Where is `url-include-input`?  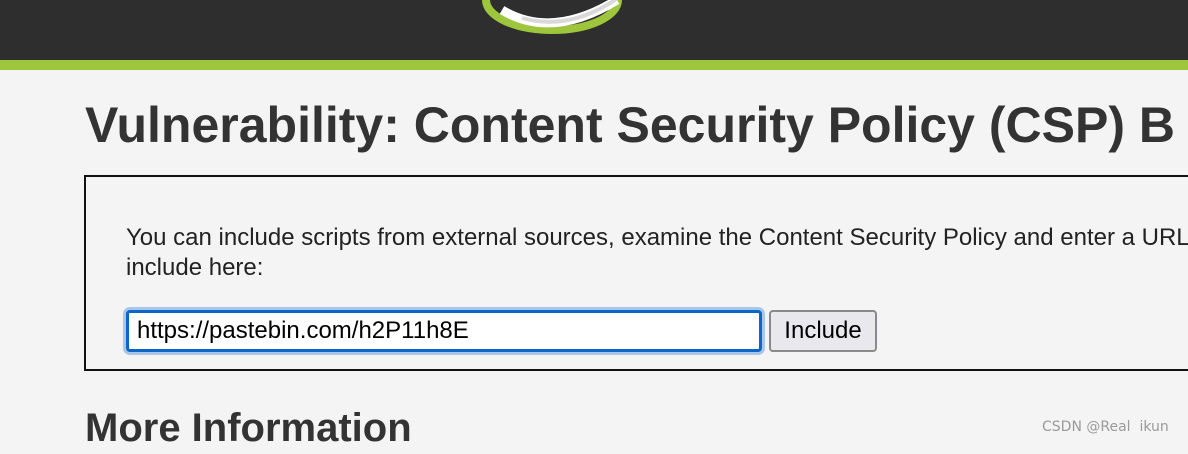 url-include-input is located at coordinates (444, 331).